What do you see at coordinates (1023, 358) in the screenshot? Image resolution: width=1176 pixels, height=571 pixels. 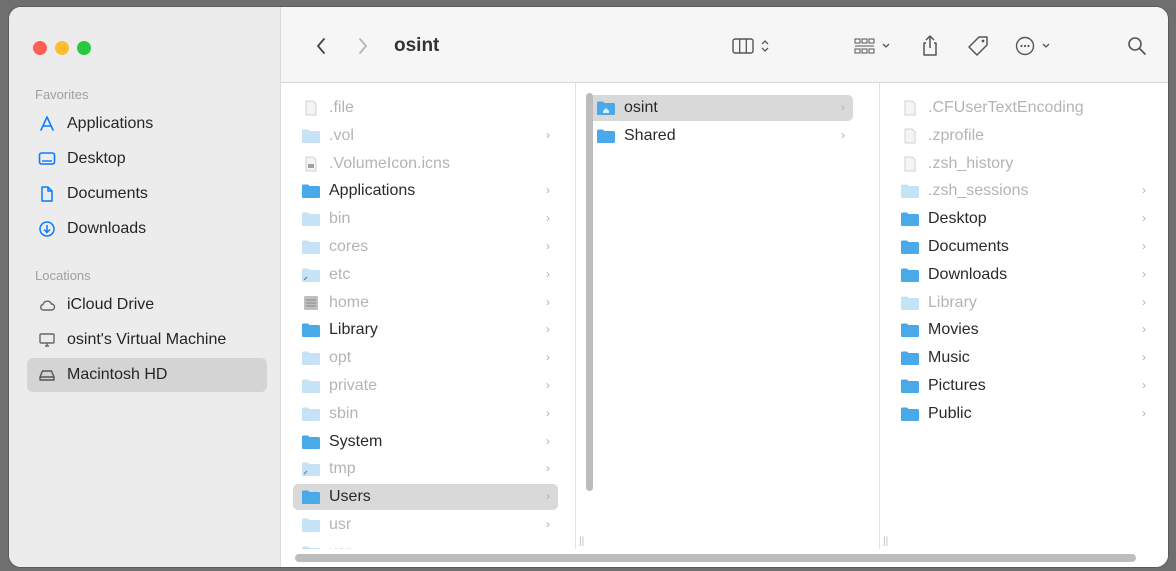 I see `file-row-music: Music ›` at bounding box center [1023, 358].